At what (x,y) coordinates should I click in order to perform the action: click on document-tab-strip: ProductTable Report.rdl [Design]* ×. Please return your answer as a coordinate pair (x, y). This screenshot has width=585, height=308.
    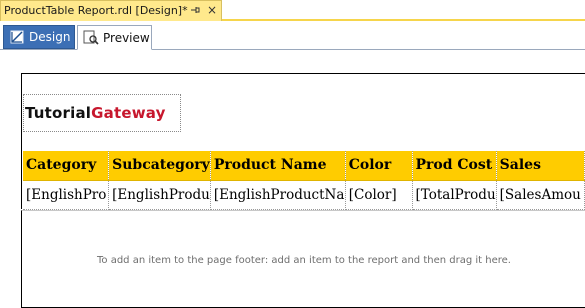
    Looking at the image, I should click on (292, 10).